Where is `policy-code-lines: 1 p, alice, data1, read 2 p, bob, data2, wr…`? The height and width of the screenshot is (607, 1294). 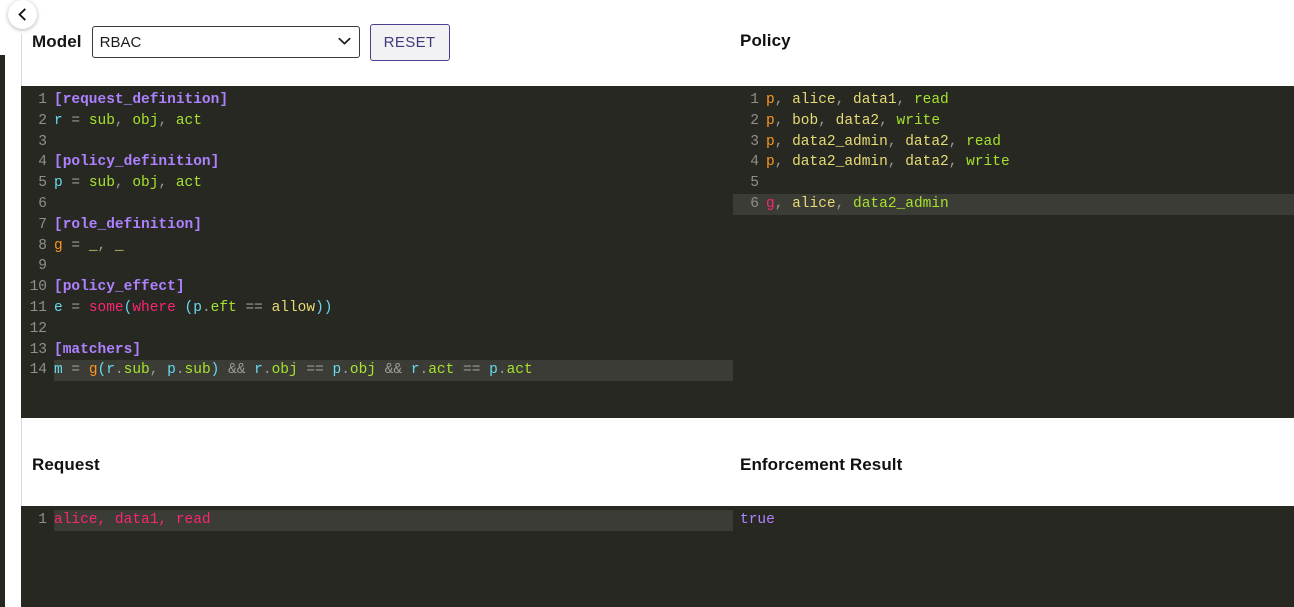
policy-code-lines: 1 p, alice, data1, read 2 p, bob, data2, wr… is located at coordinates (1013, 150).